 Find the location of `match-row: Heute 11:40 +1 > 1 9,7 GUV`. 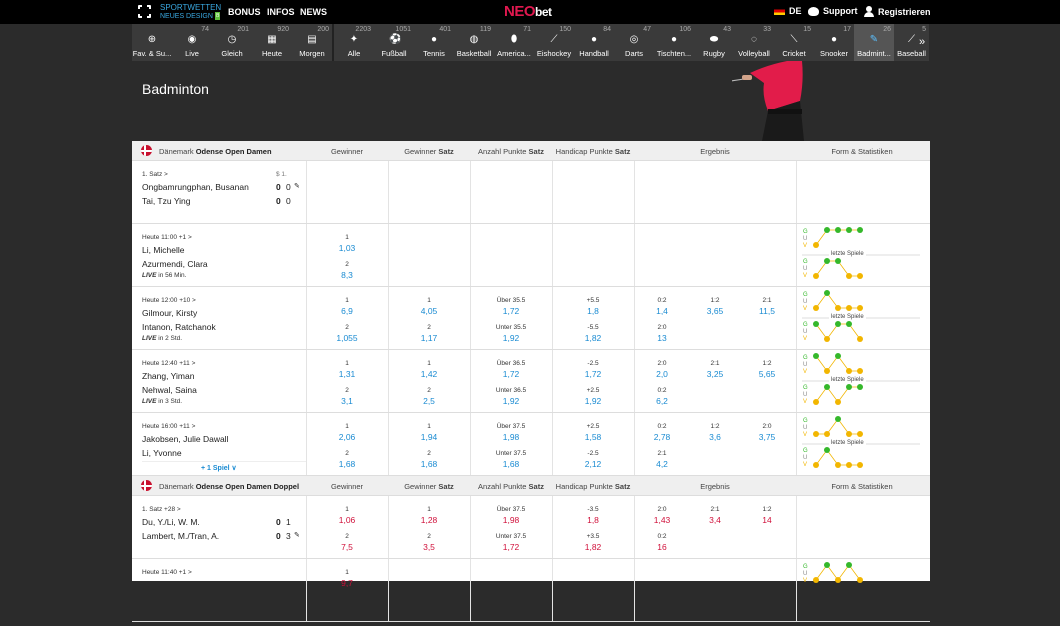

match-row: Heute 11:40 +1 > 1 9,7 GUV is located at coordinates (531, 590).